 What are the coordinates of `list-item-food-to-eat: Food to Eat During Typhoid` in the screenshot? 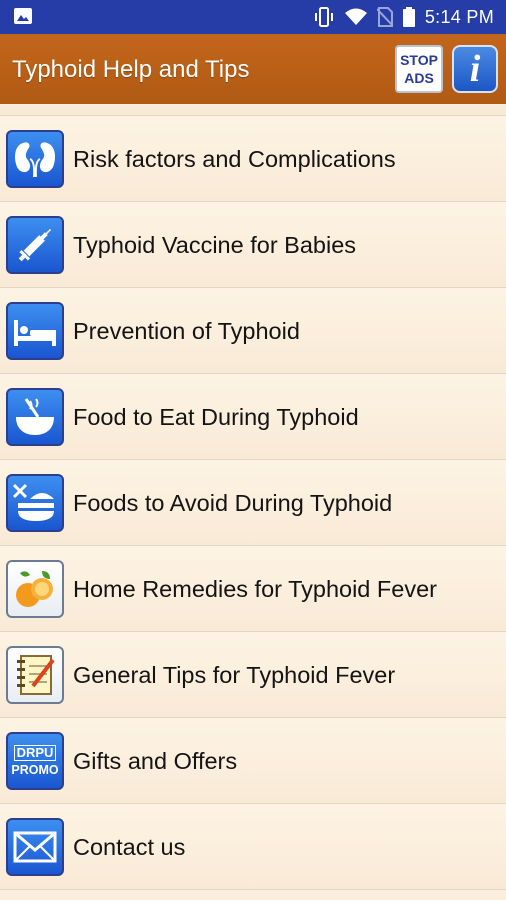 It's located at (253, 417).